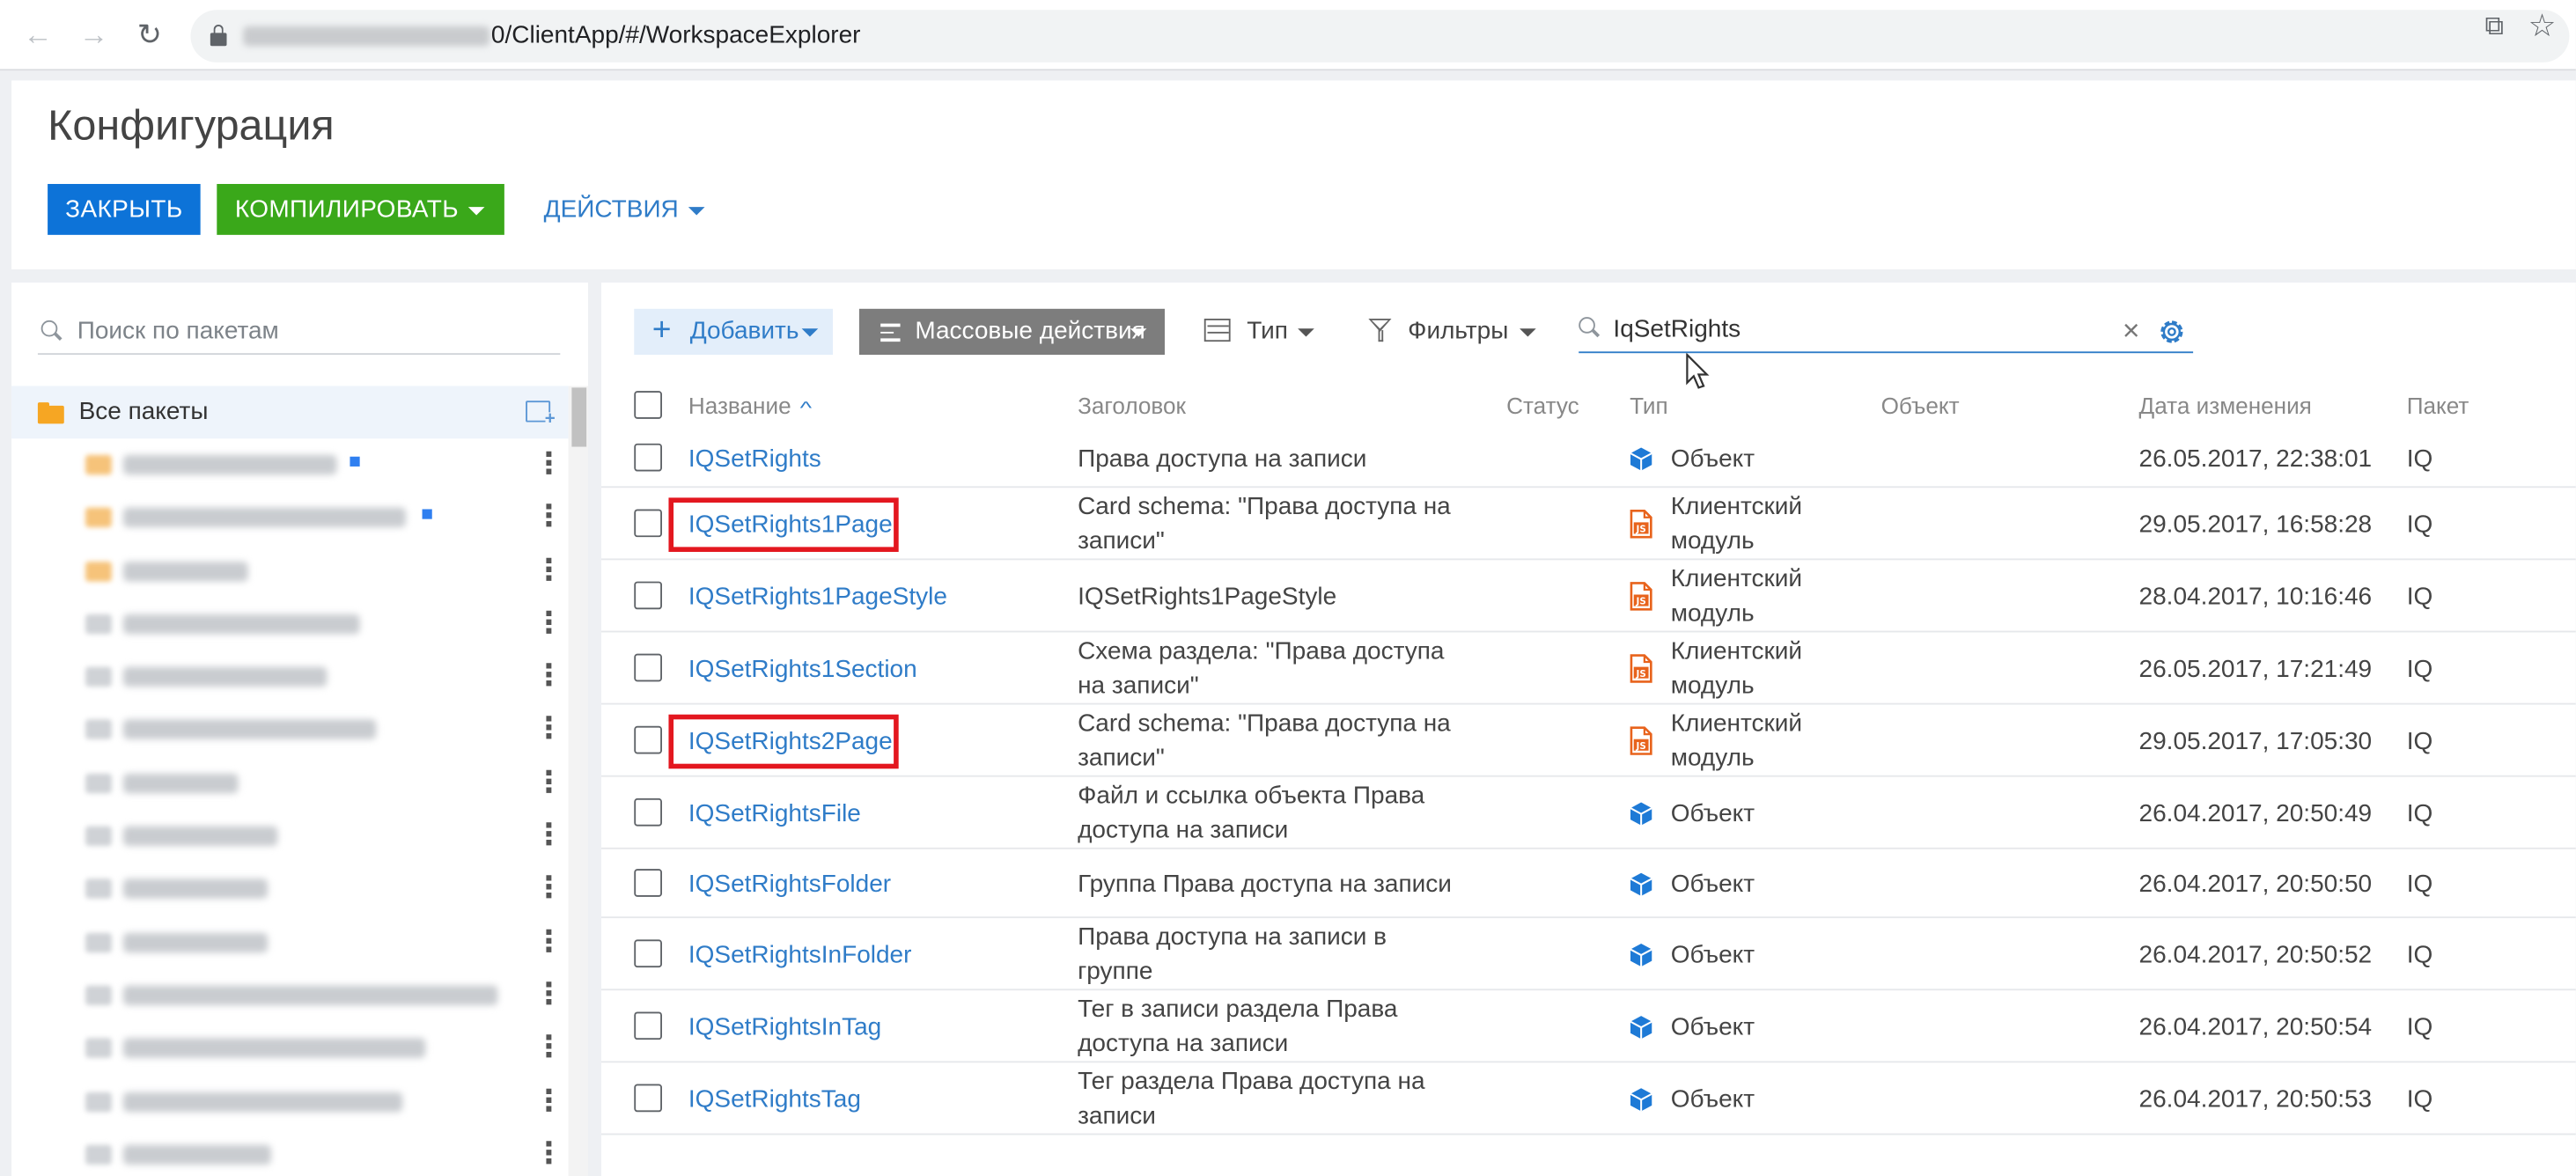  Describe the element at coordinates (803, 668) in the screenshot. I see `schema-name-link: IQSetRights1Section` at that location.